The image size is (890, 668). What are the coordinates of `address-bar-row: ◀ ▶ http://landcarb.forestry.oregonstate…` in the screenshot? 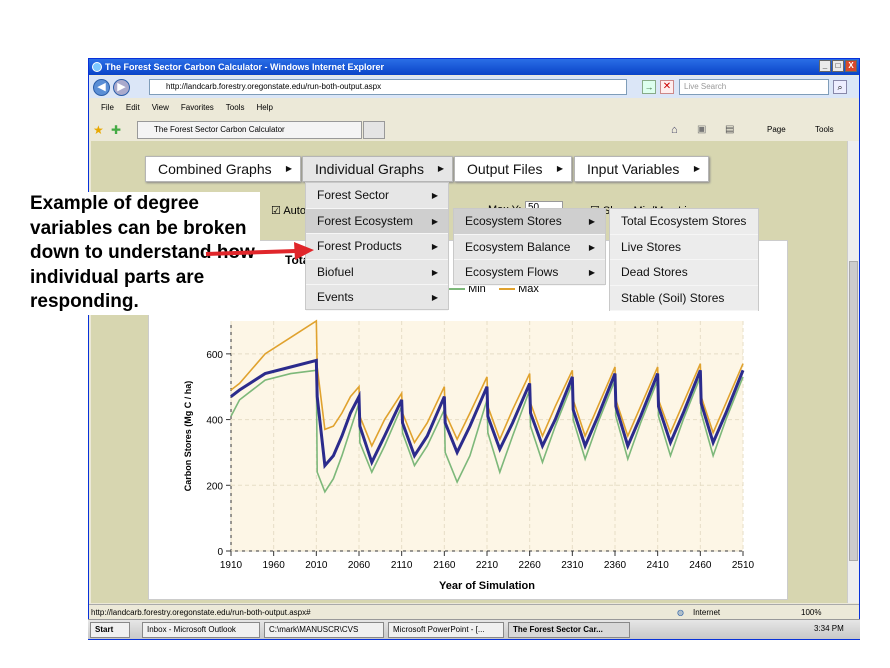 It's located at (474, 87).